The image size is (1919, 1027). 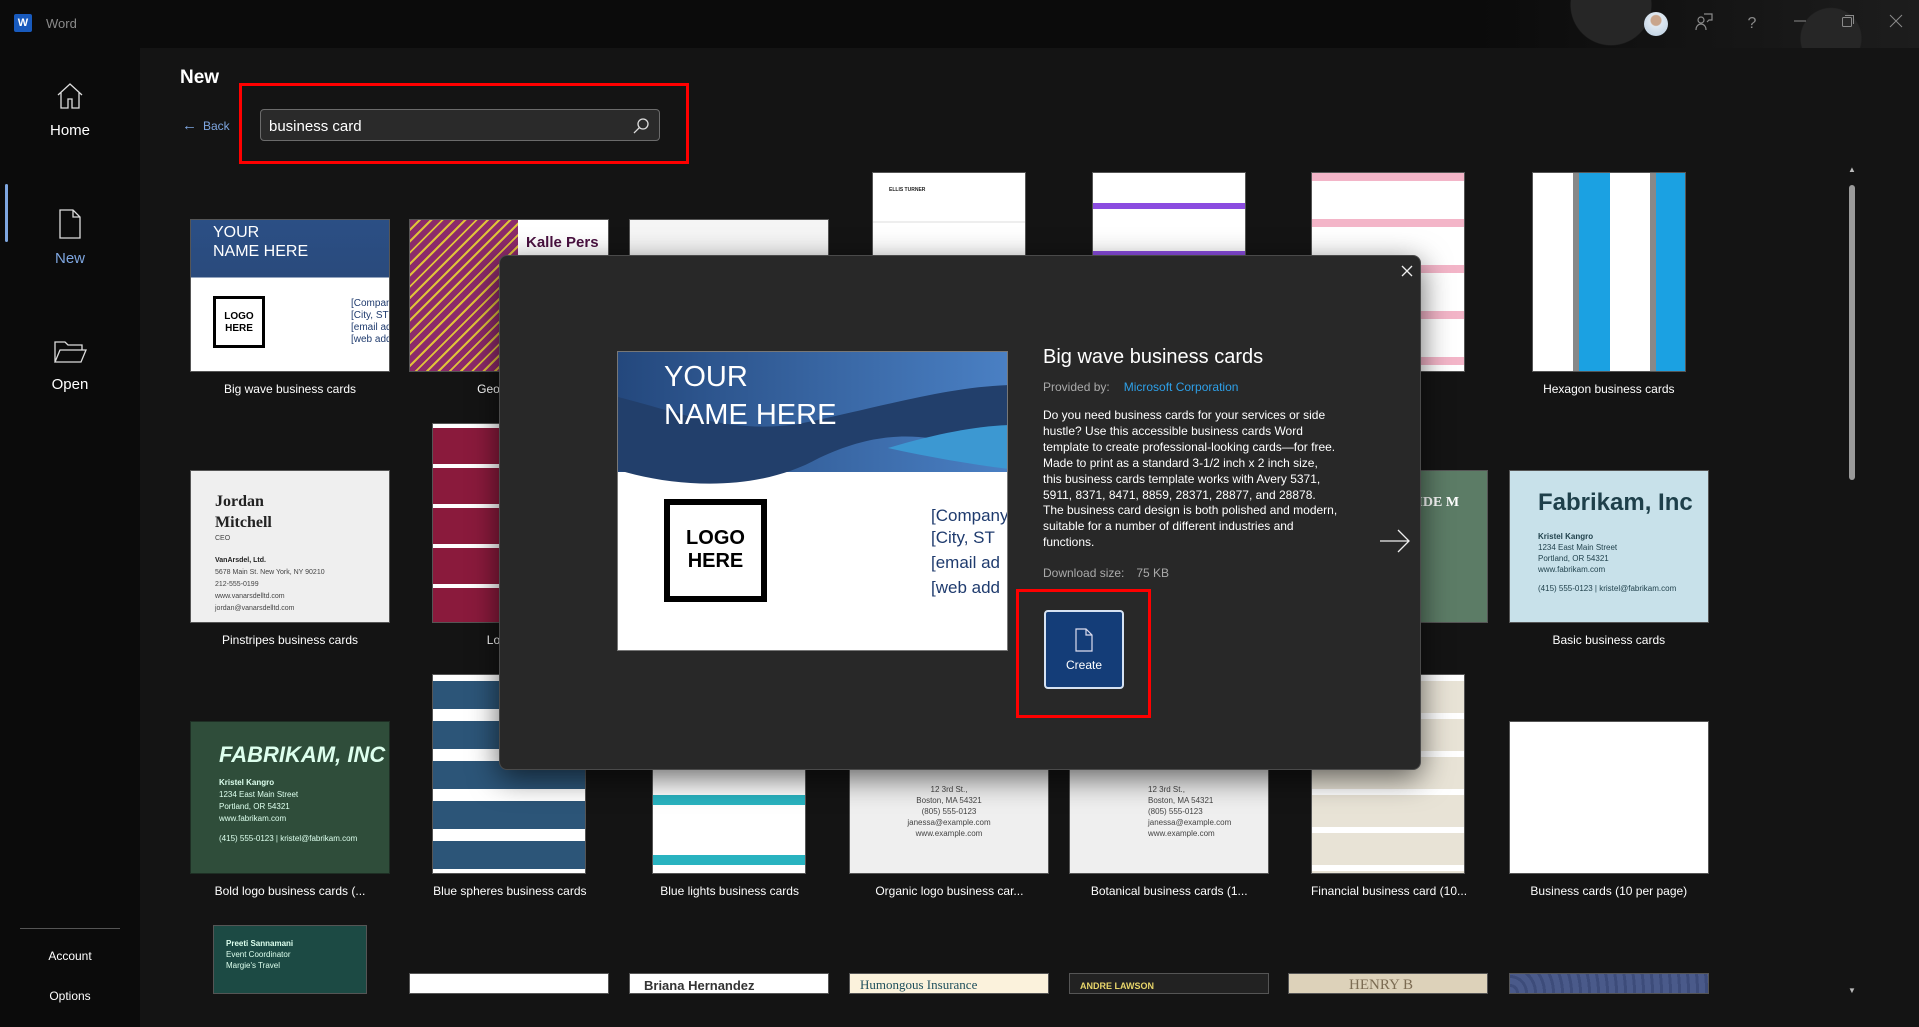 What do you see at coordinates (1852, 580) in the screenshot?
I see `scrollbar: ▲ ▼` at bounding box center [1852, 580].